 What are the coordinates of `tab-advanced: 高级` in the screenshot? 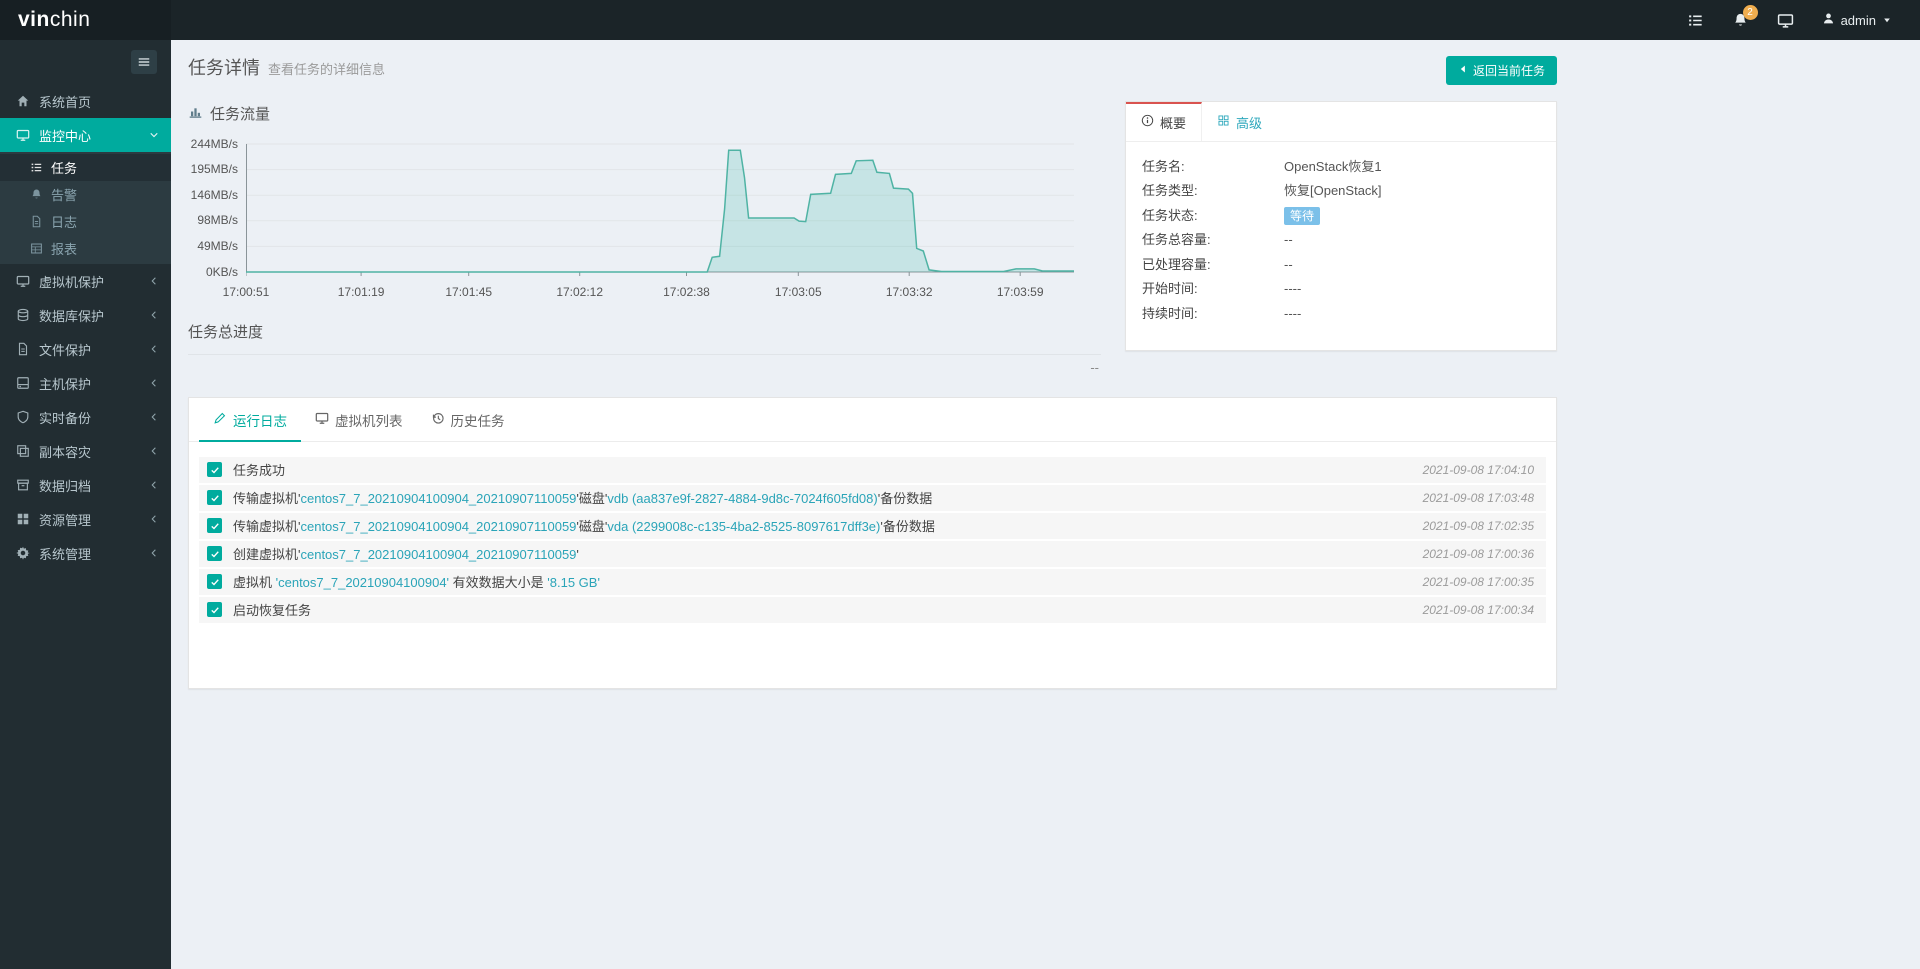 It's located at (1239, 121).